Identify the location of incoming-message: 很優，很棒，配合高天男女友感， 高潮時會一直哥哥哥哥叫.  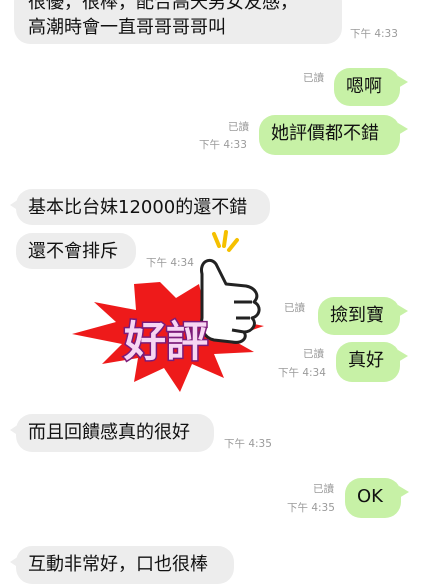
(178, 22).